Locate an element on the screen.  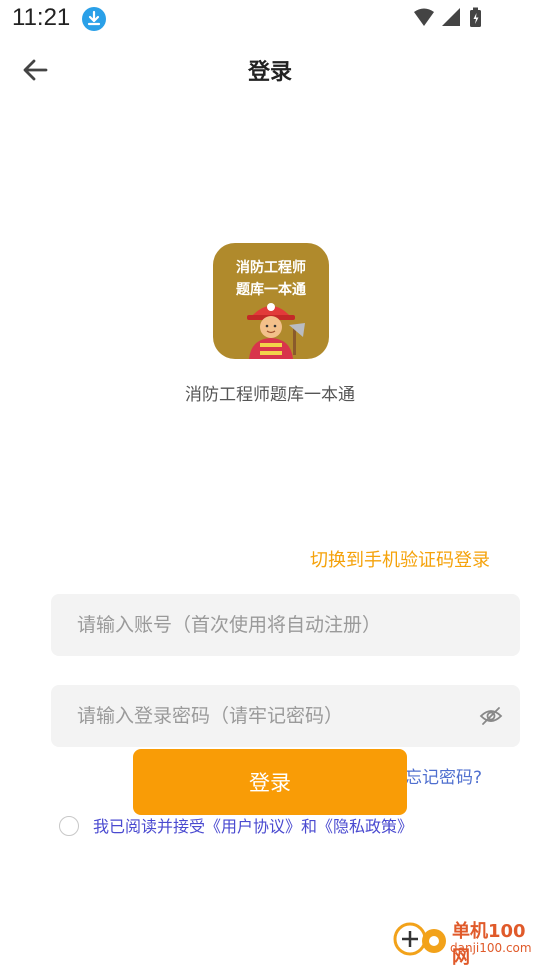
toggle-password-visibility-button is located at coordinates (491, 716).